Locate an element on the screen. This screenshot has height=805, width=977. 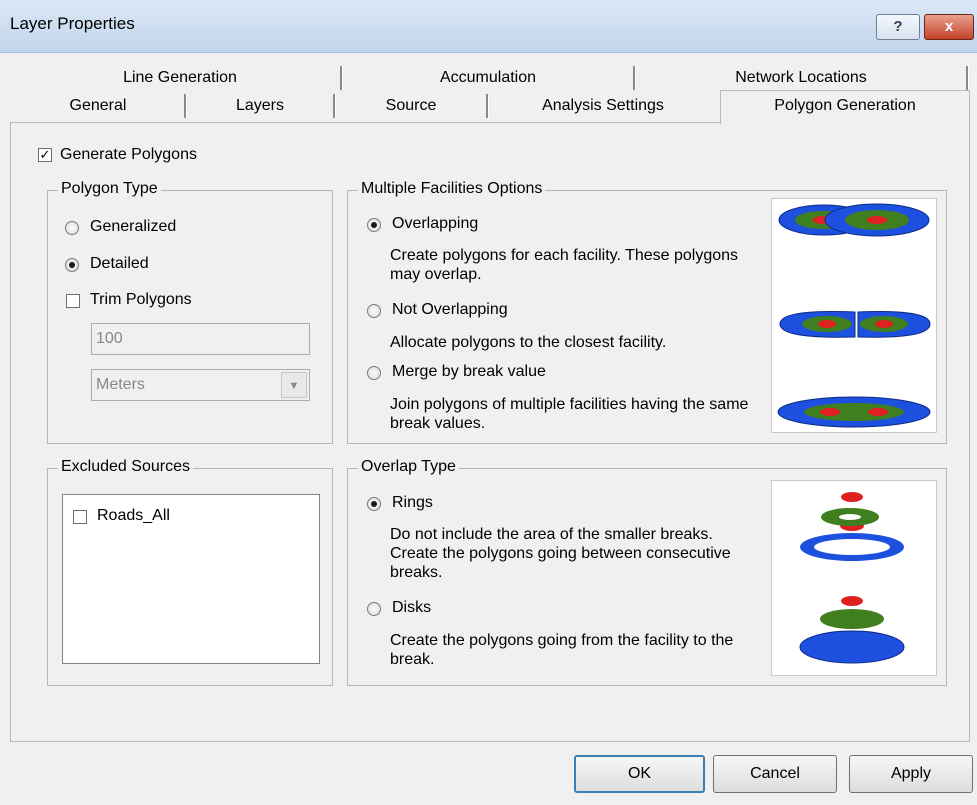
overlap-illustration is located at coordinates (854, 578).